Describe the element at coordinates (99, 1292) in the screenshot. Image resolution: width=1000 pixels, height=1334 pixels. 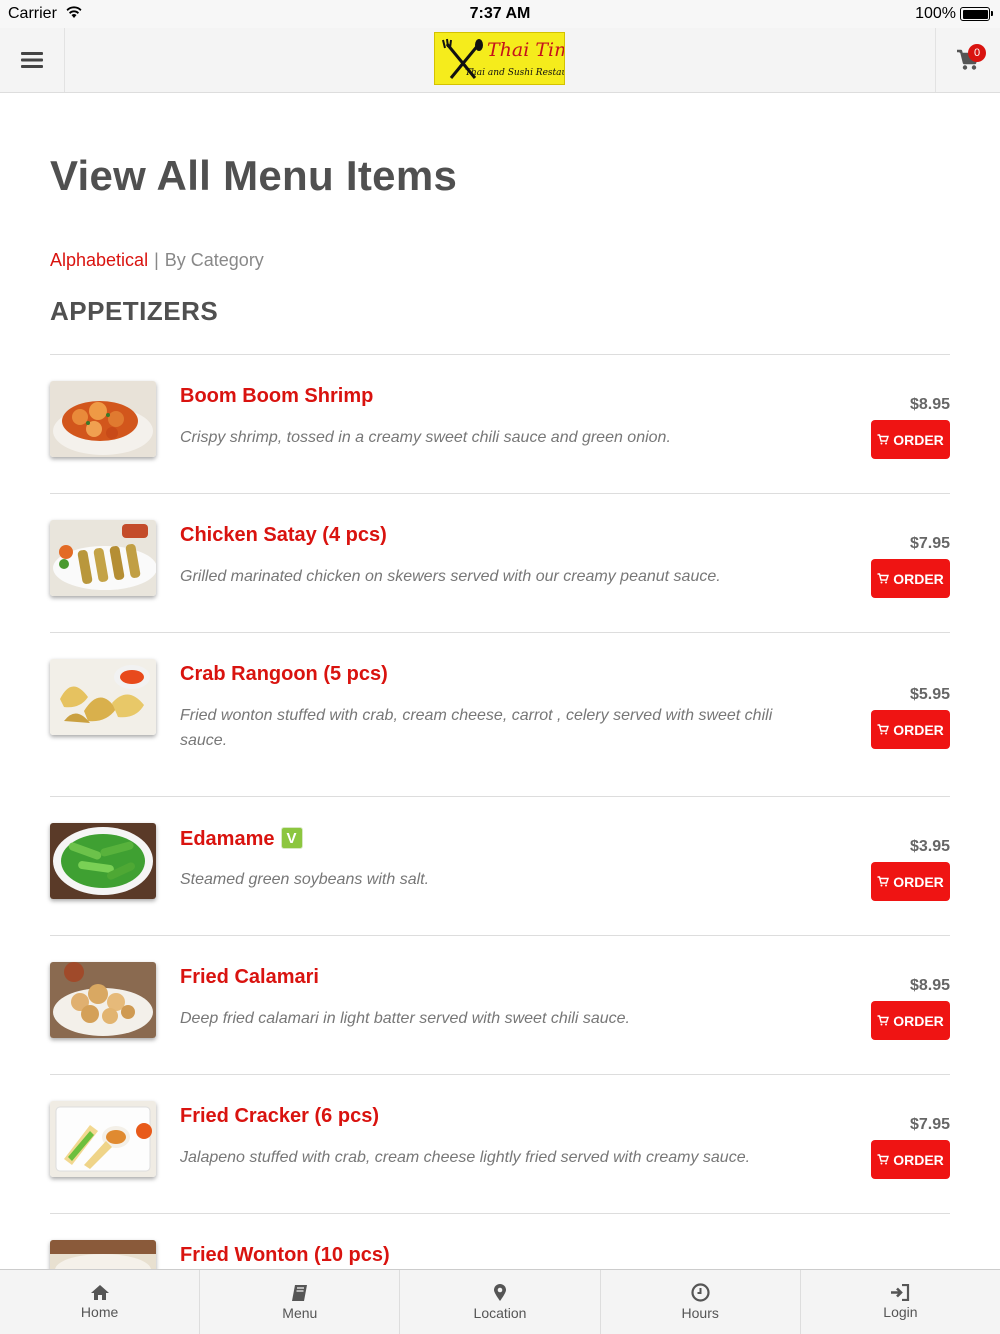
I see `home-icon` at that location.